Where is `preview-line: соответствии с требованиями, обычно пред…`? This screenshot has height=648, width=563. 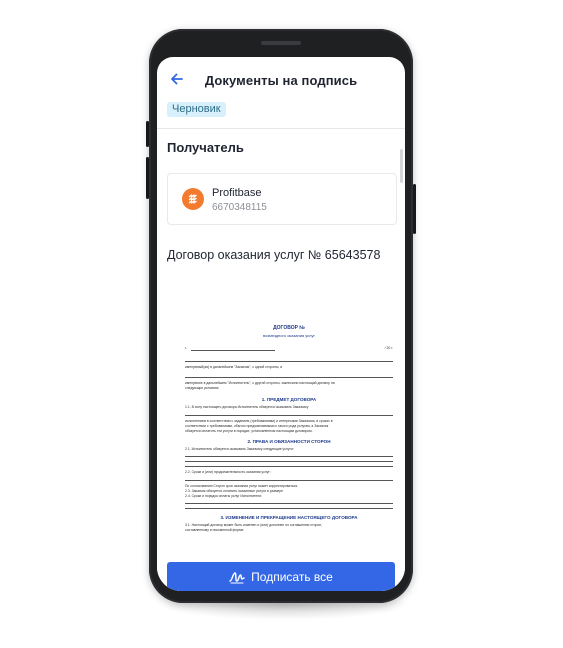
preview-line: соответствии с требованиями, обычно пред… is located at coordinates (257, 426).